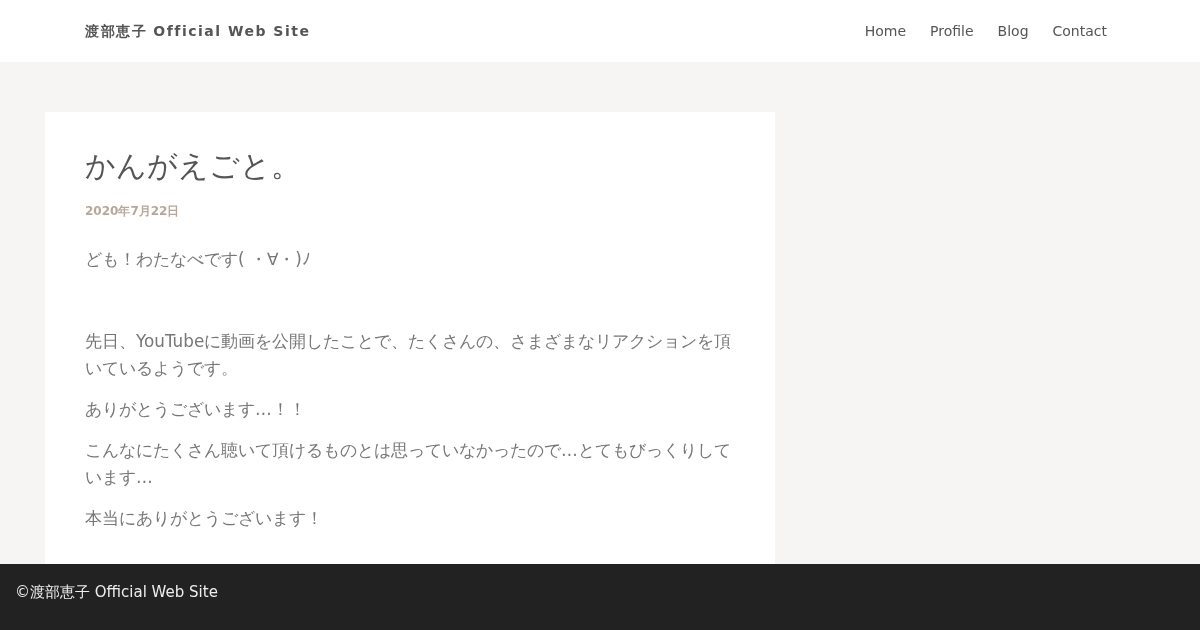  I want to click on nav-link: Blog, so click(1013, 31).